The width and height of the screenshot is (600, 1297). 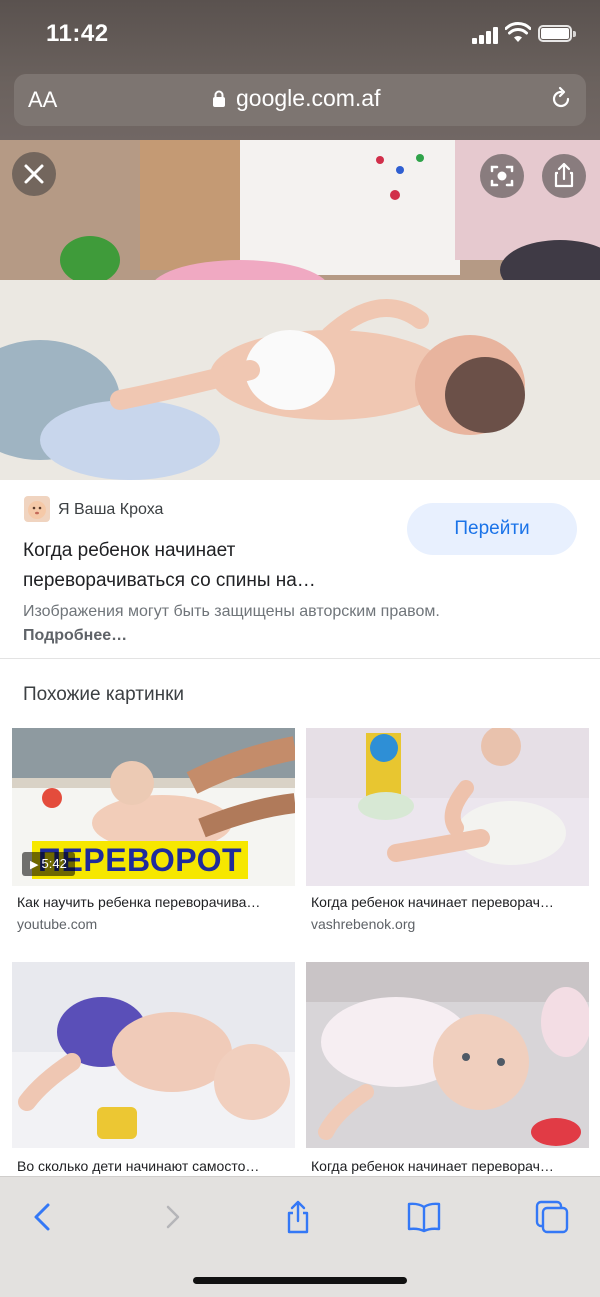 What do you see at coordinates (424, 1217) in the screenshot?
I see `bookmarks-icon` at bounding box center [424, 1217].